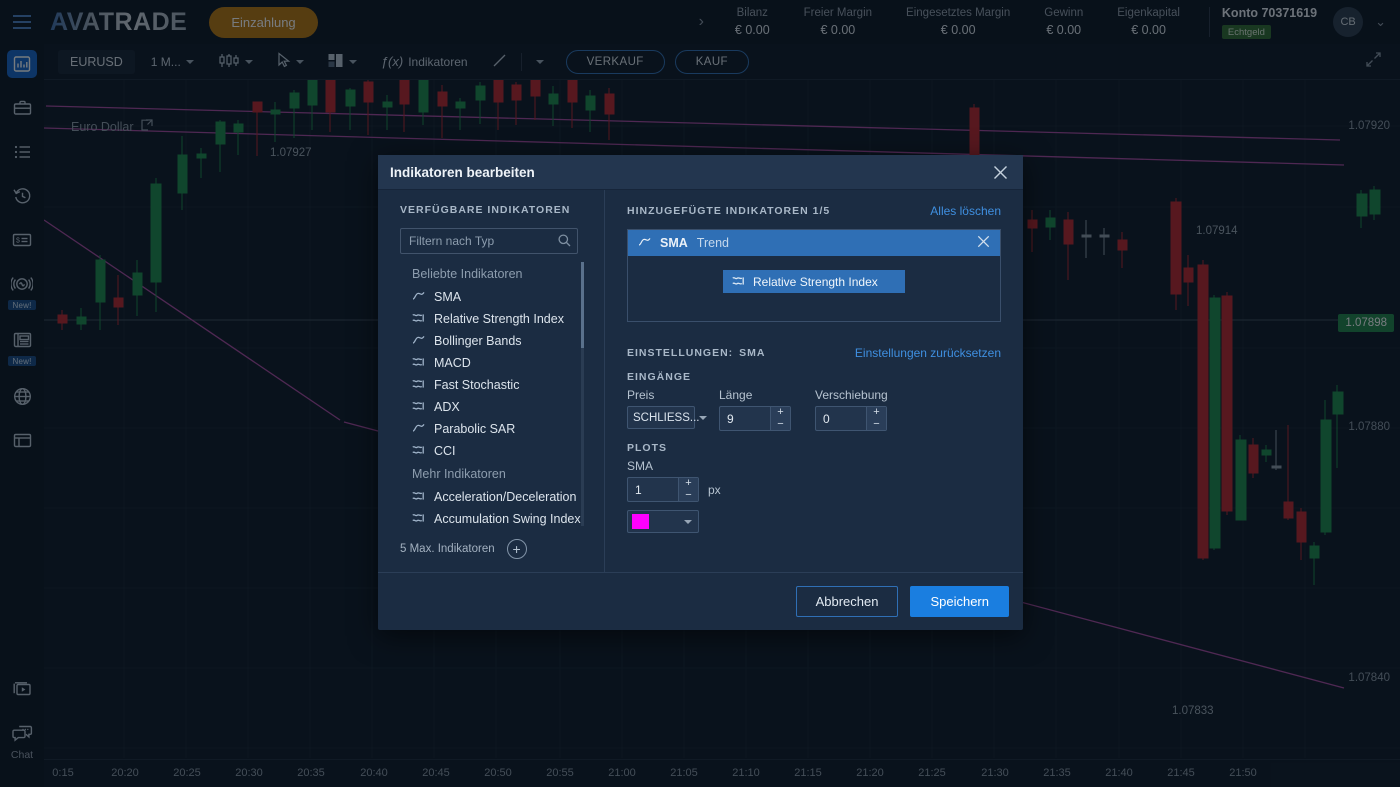 Image resolution: width=1400 pixels, height=787 pixels. I want to click on added-indicator-type: Trend, so click(712, 243).